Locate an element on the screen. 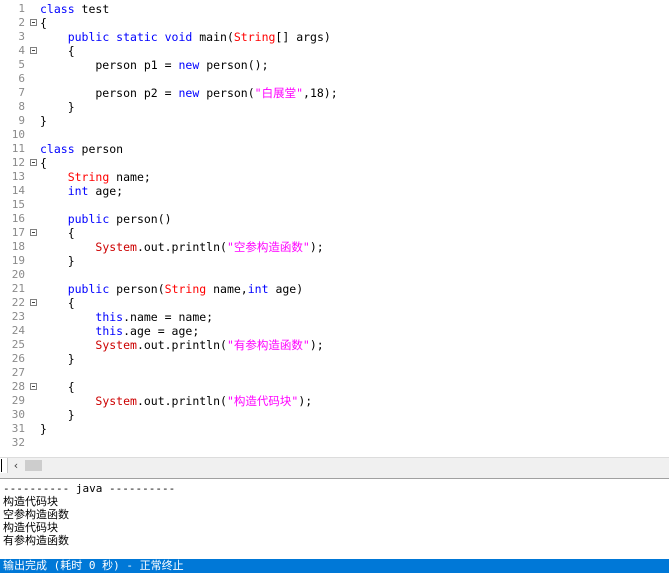  code-token: [] args) is located at coordinates (303, 37).